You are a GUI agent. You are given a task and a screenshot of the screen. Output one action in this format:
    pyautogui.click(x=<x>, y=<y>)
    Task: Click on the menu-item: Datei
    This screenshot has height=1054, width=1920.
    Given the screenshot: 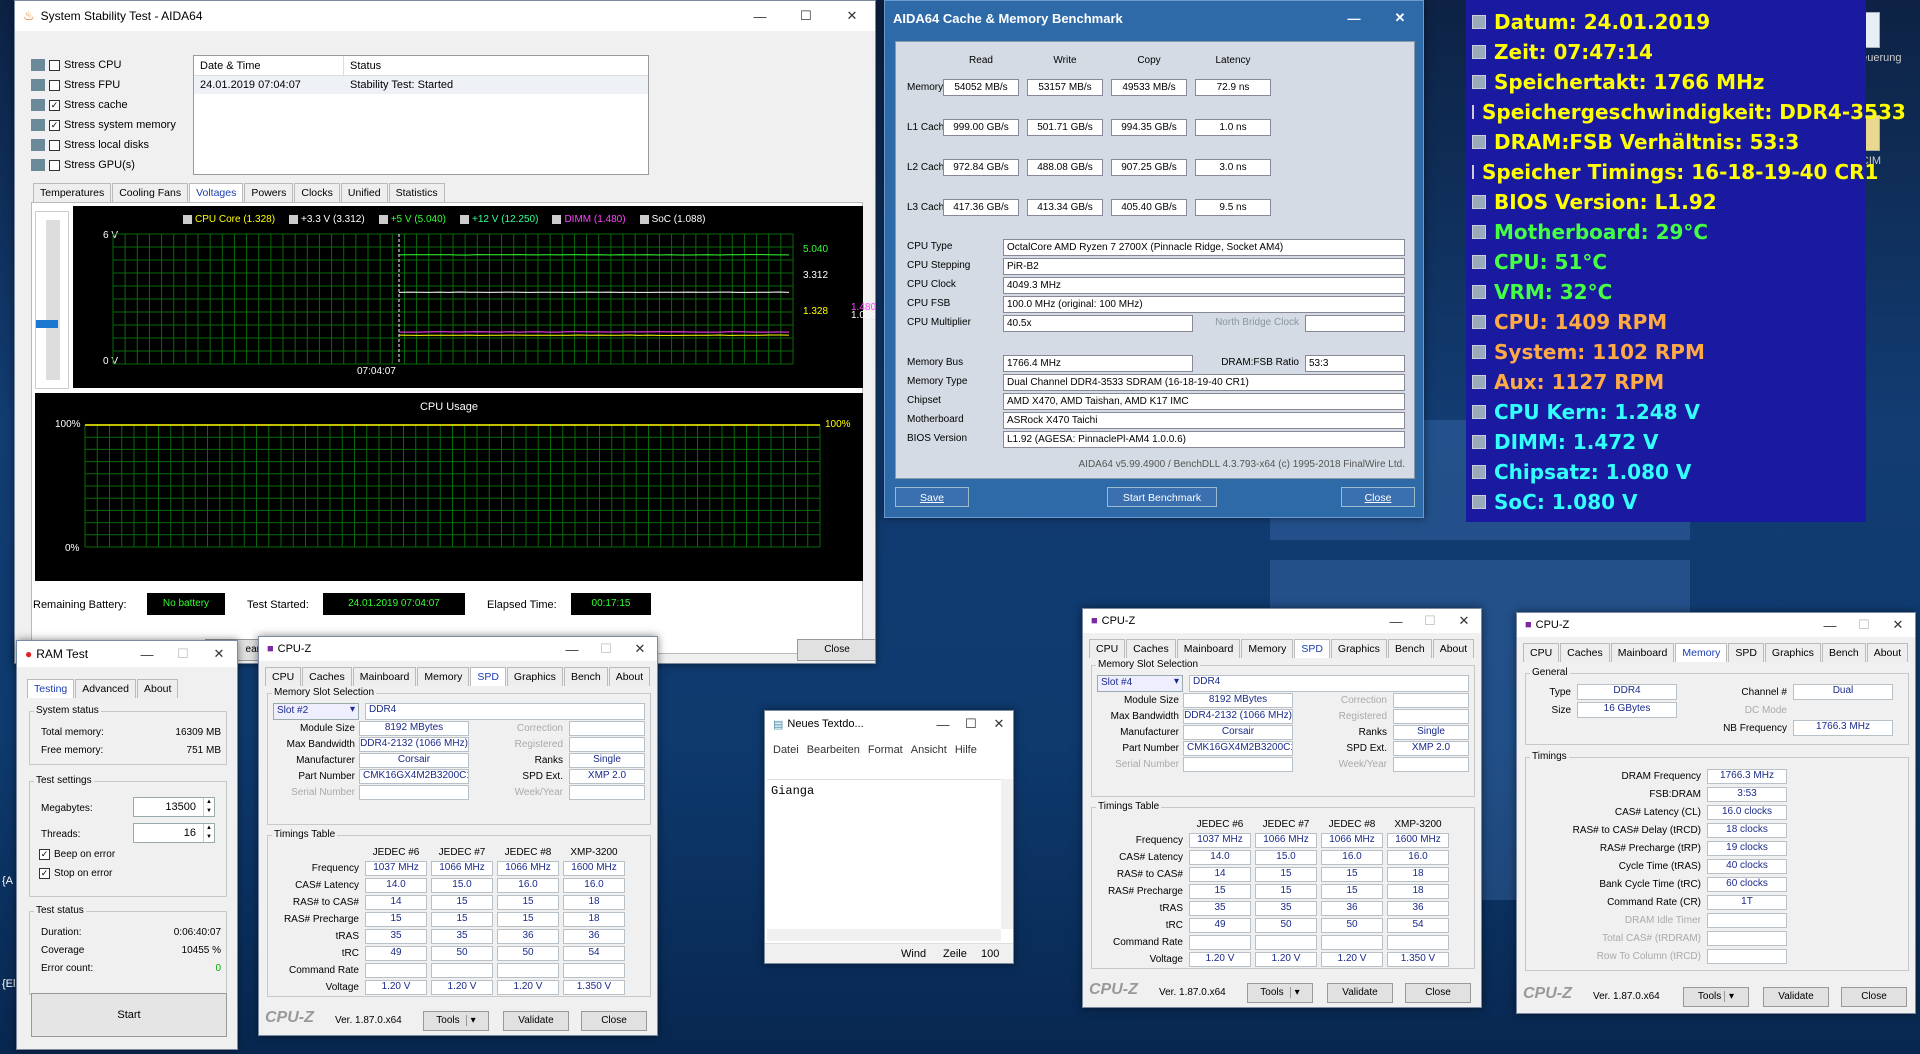 What is the action you would take?
    pyautogui.click(x=786, y=750)
    